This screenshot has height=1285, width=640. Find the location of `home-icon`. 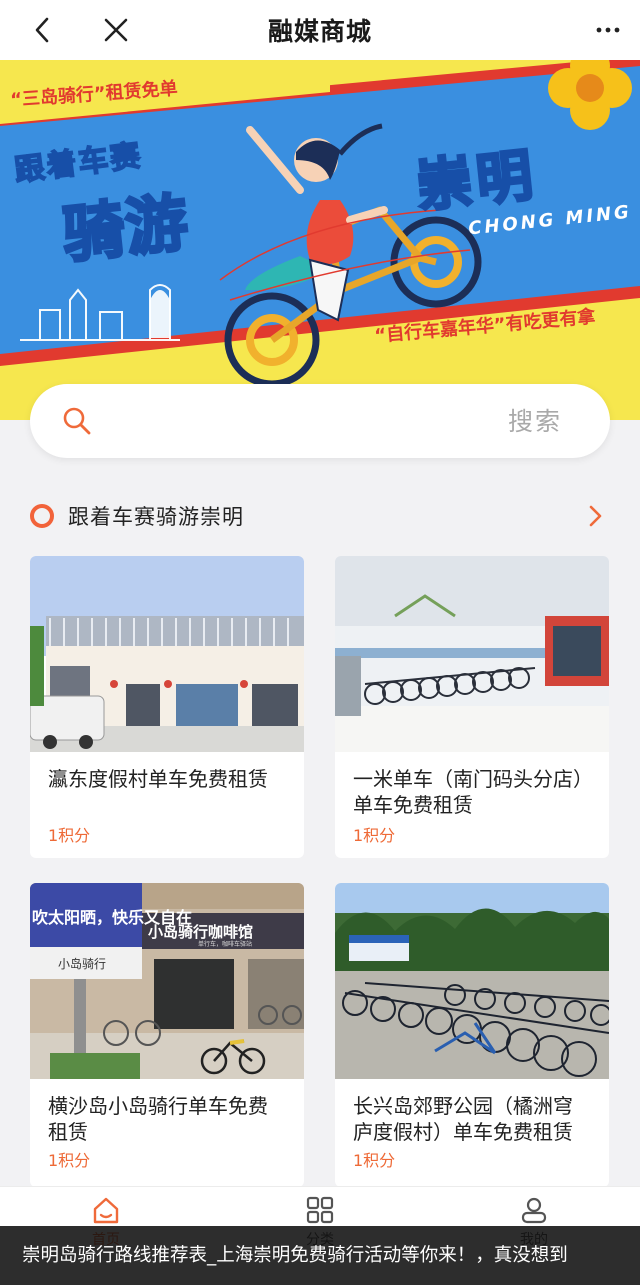

home-icon is located at coordinates (106, 1210).